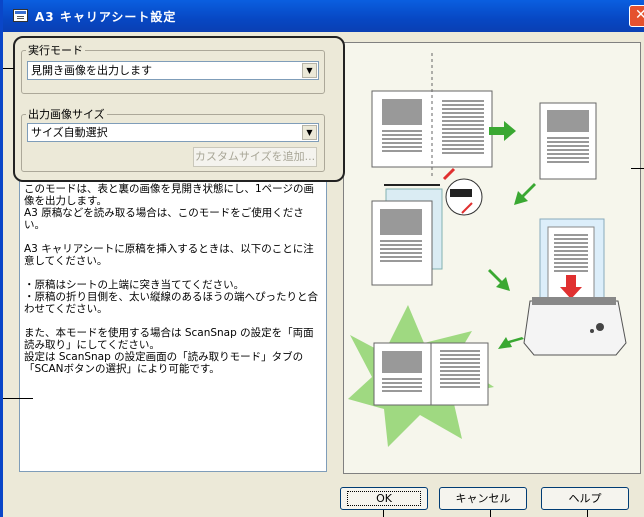 This screenshot has height=517, width=644. Describe the element at coordinates (421, 376) in the screenshot. I see `output-spread` at that location.